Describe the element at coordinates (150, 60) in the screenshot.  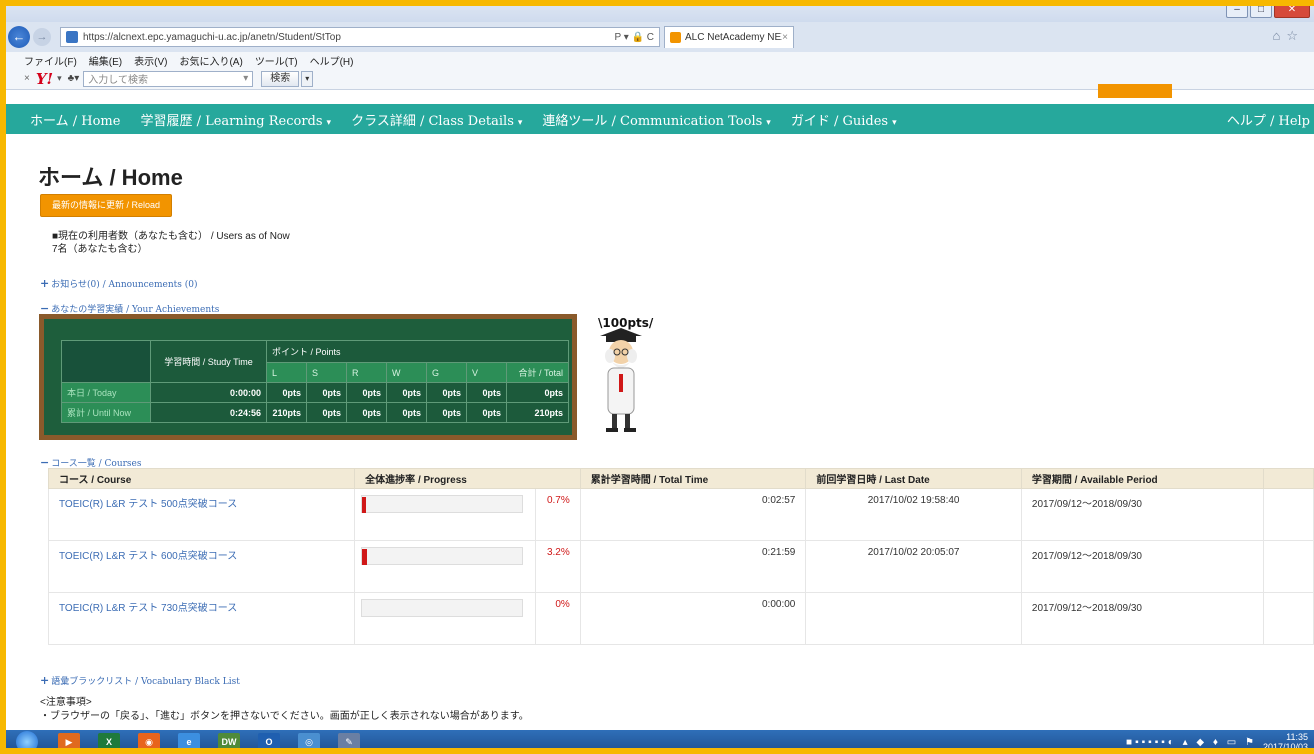
I see `menu-view: 表示(V)` at that location.